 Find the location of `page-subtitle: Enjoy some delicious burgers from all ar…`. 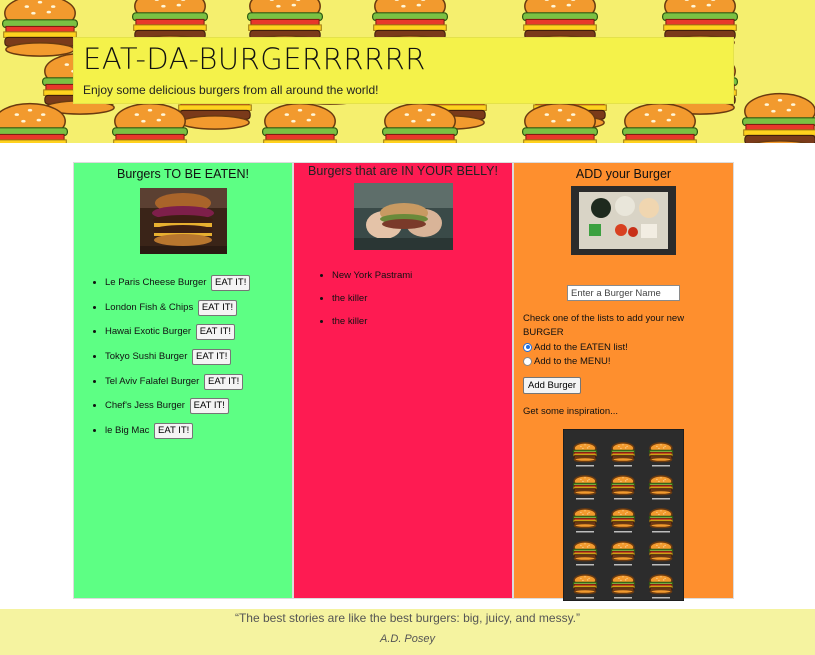

page-subtitle: Enjoy some delicious burgers from all ar… is located at coordinates (231, 90).